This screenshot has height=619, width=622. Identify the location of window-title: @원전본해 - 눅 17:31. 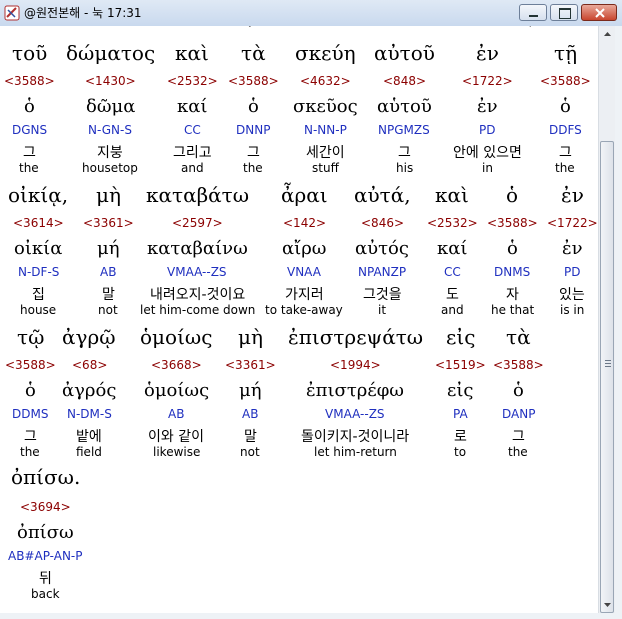
(83, 13).